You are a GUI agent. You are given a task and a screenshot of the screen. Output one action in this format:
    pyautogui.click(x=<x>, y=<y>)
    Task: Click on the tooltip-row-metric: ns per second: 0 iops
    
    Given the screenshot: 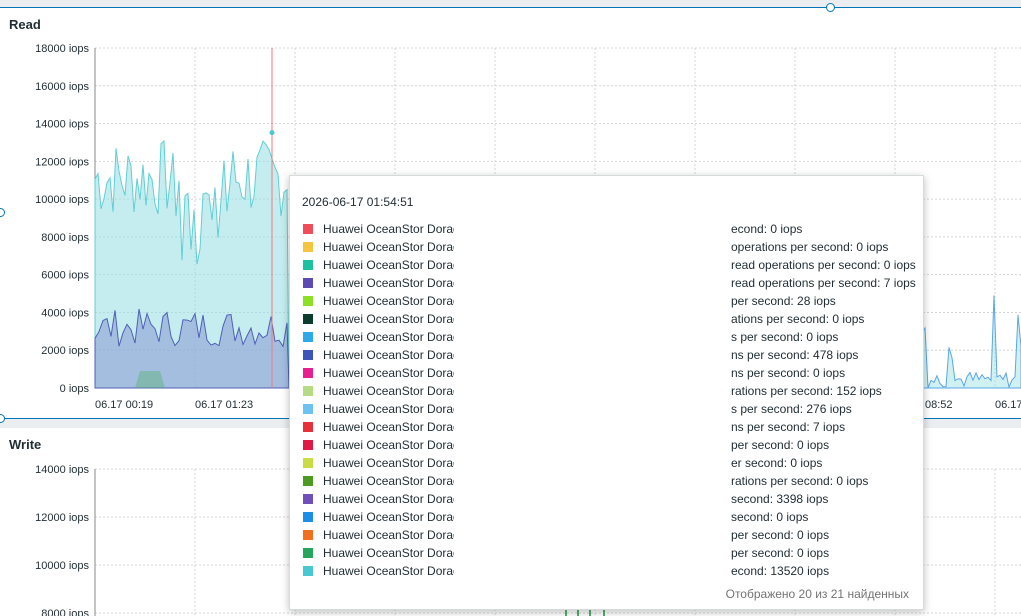 What is the action you would take?
    pyautogui.click(x=788, y=373)
    